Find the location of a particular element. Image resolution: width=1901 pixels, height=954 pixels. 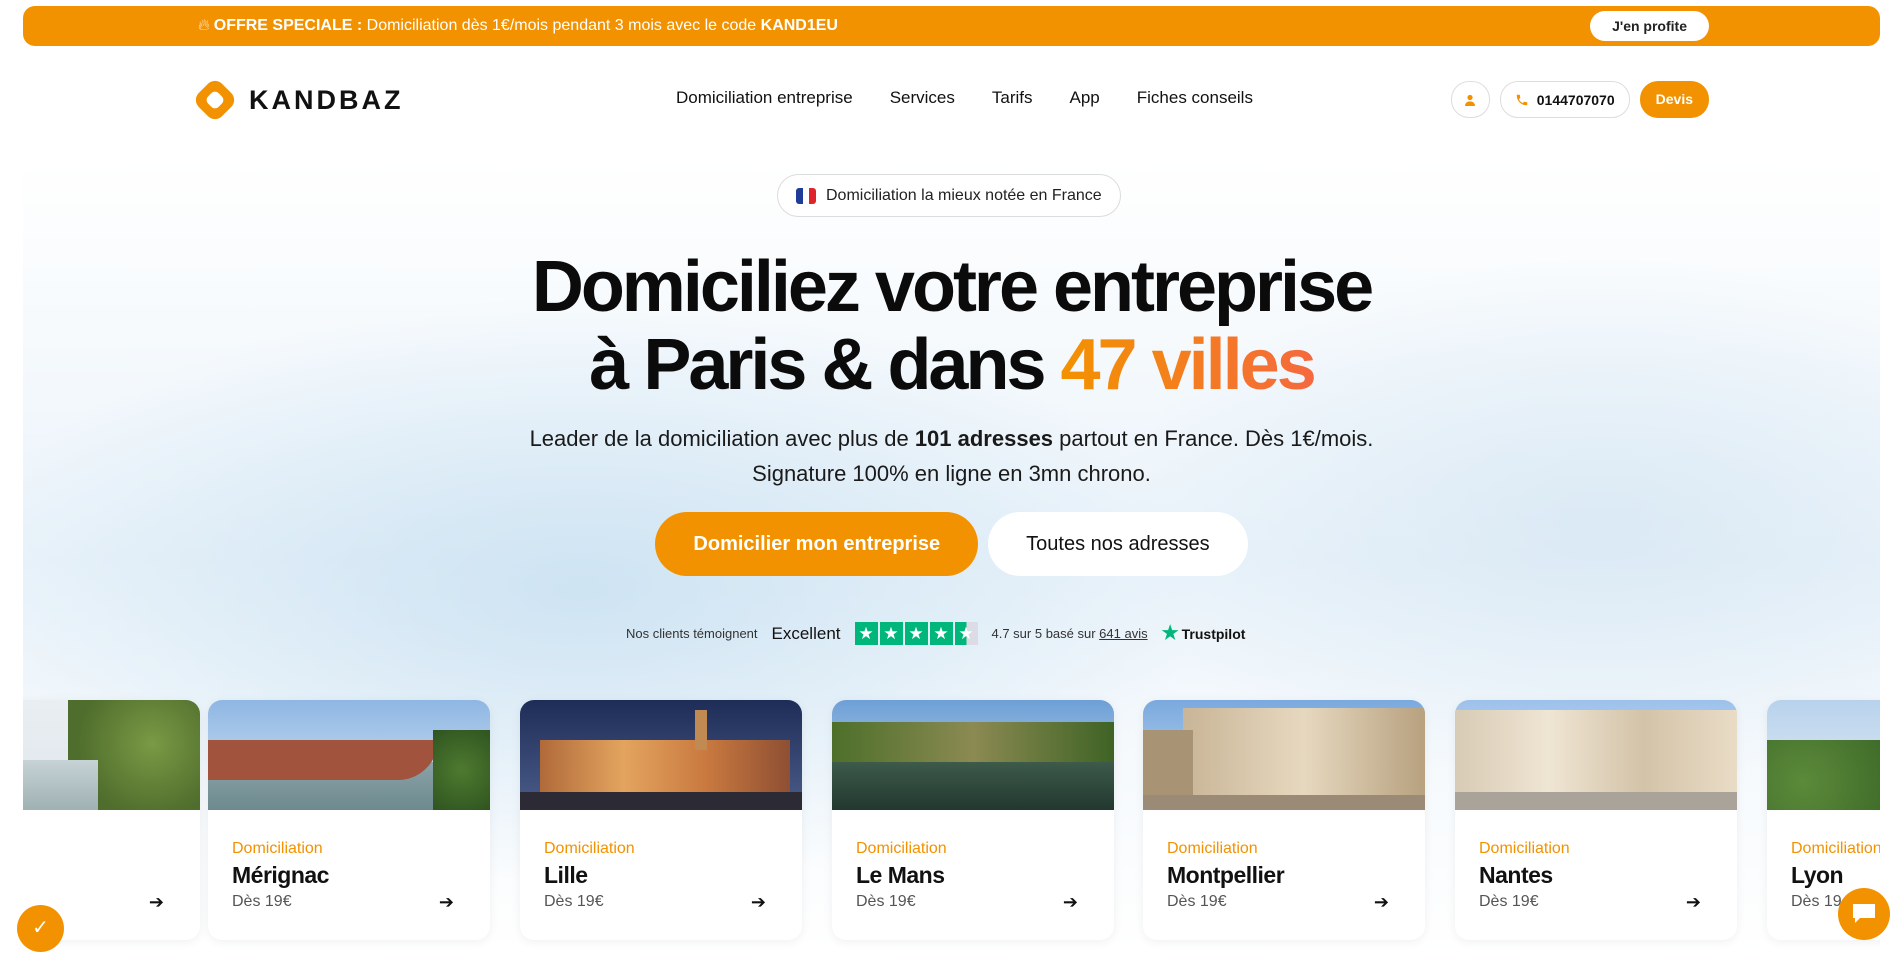

promo-label: OFFRE SPECIALE : is located at coordinates (288, 25).